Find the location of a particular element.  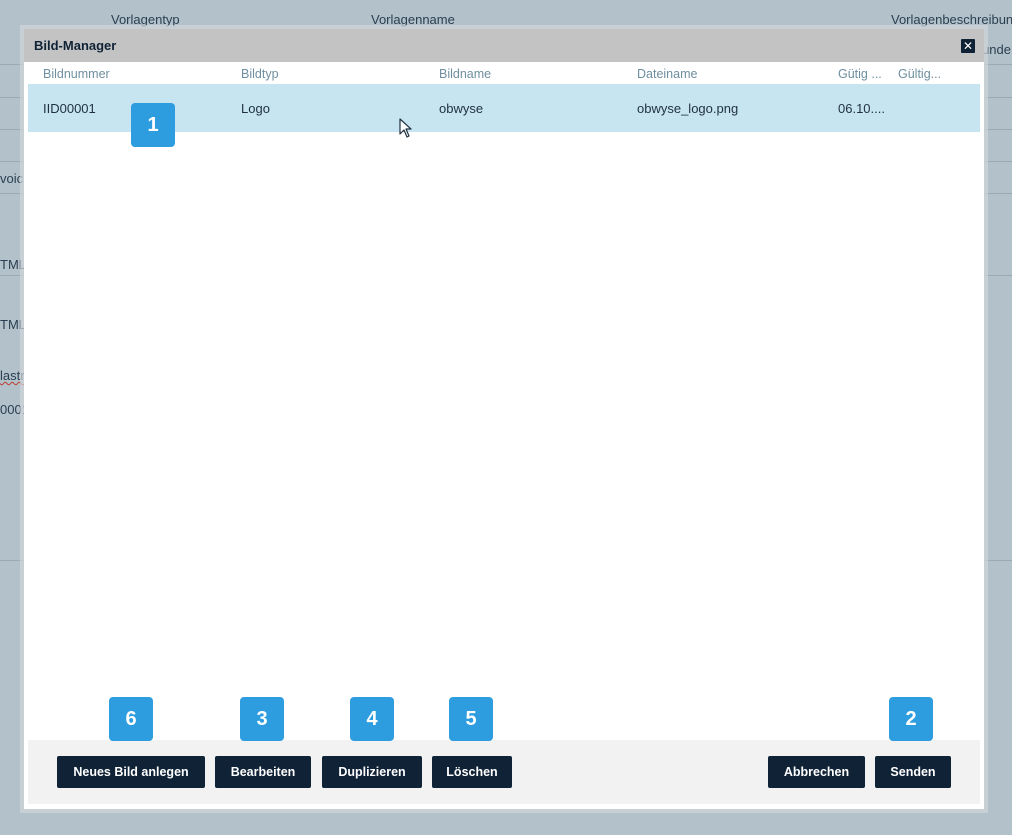

duplicate-button: Duplizieren is located at coordinates (372, 772).